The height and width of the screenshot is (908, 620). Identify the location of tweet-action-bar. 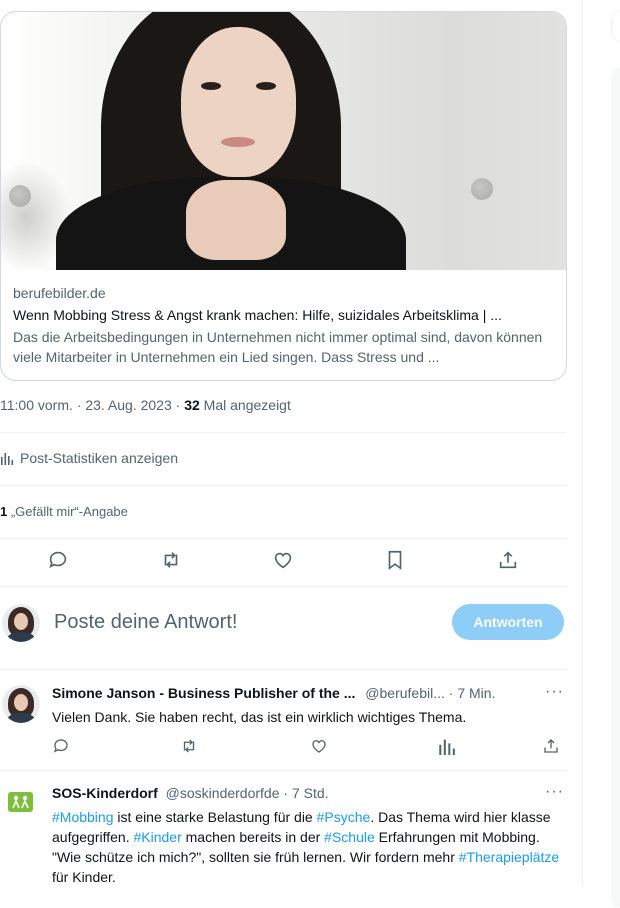
(308, 747).